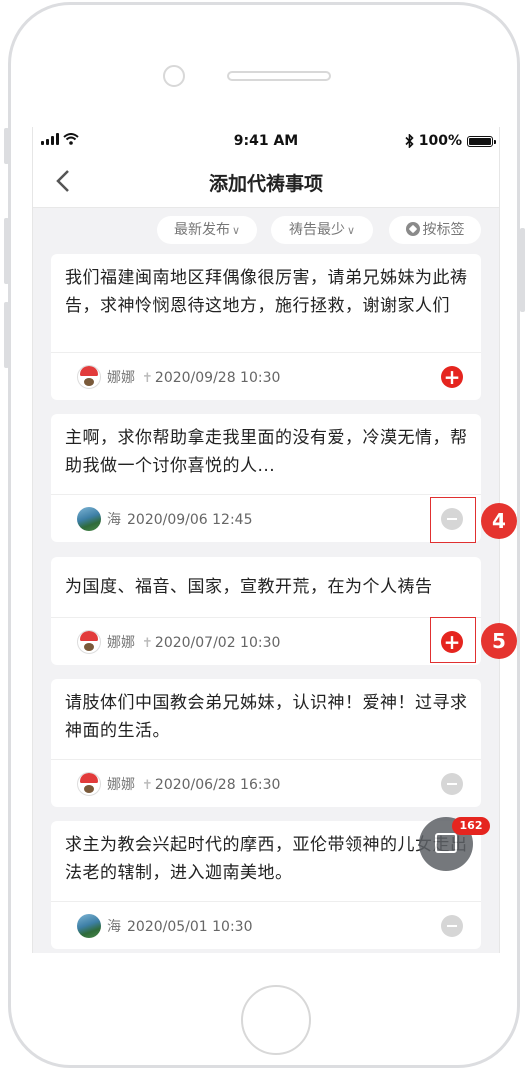 The height and width of the screenshot is (1072, 530). What do you see at coordinates (471, 826) in the screenshot?
I see `prayer-count-badge: 162` at bounding box center [471, 826].